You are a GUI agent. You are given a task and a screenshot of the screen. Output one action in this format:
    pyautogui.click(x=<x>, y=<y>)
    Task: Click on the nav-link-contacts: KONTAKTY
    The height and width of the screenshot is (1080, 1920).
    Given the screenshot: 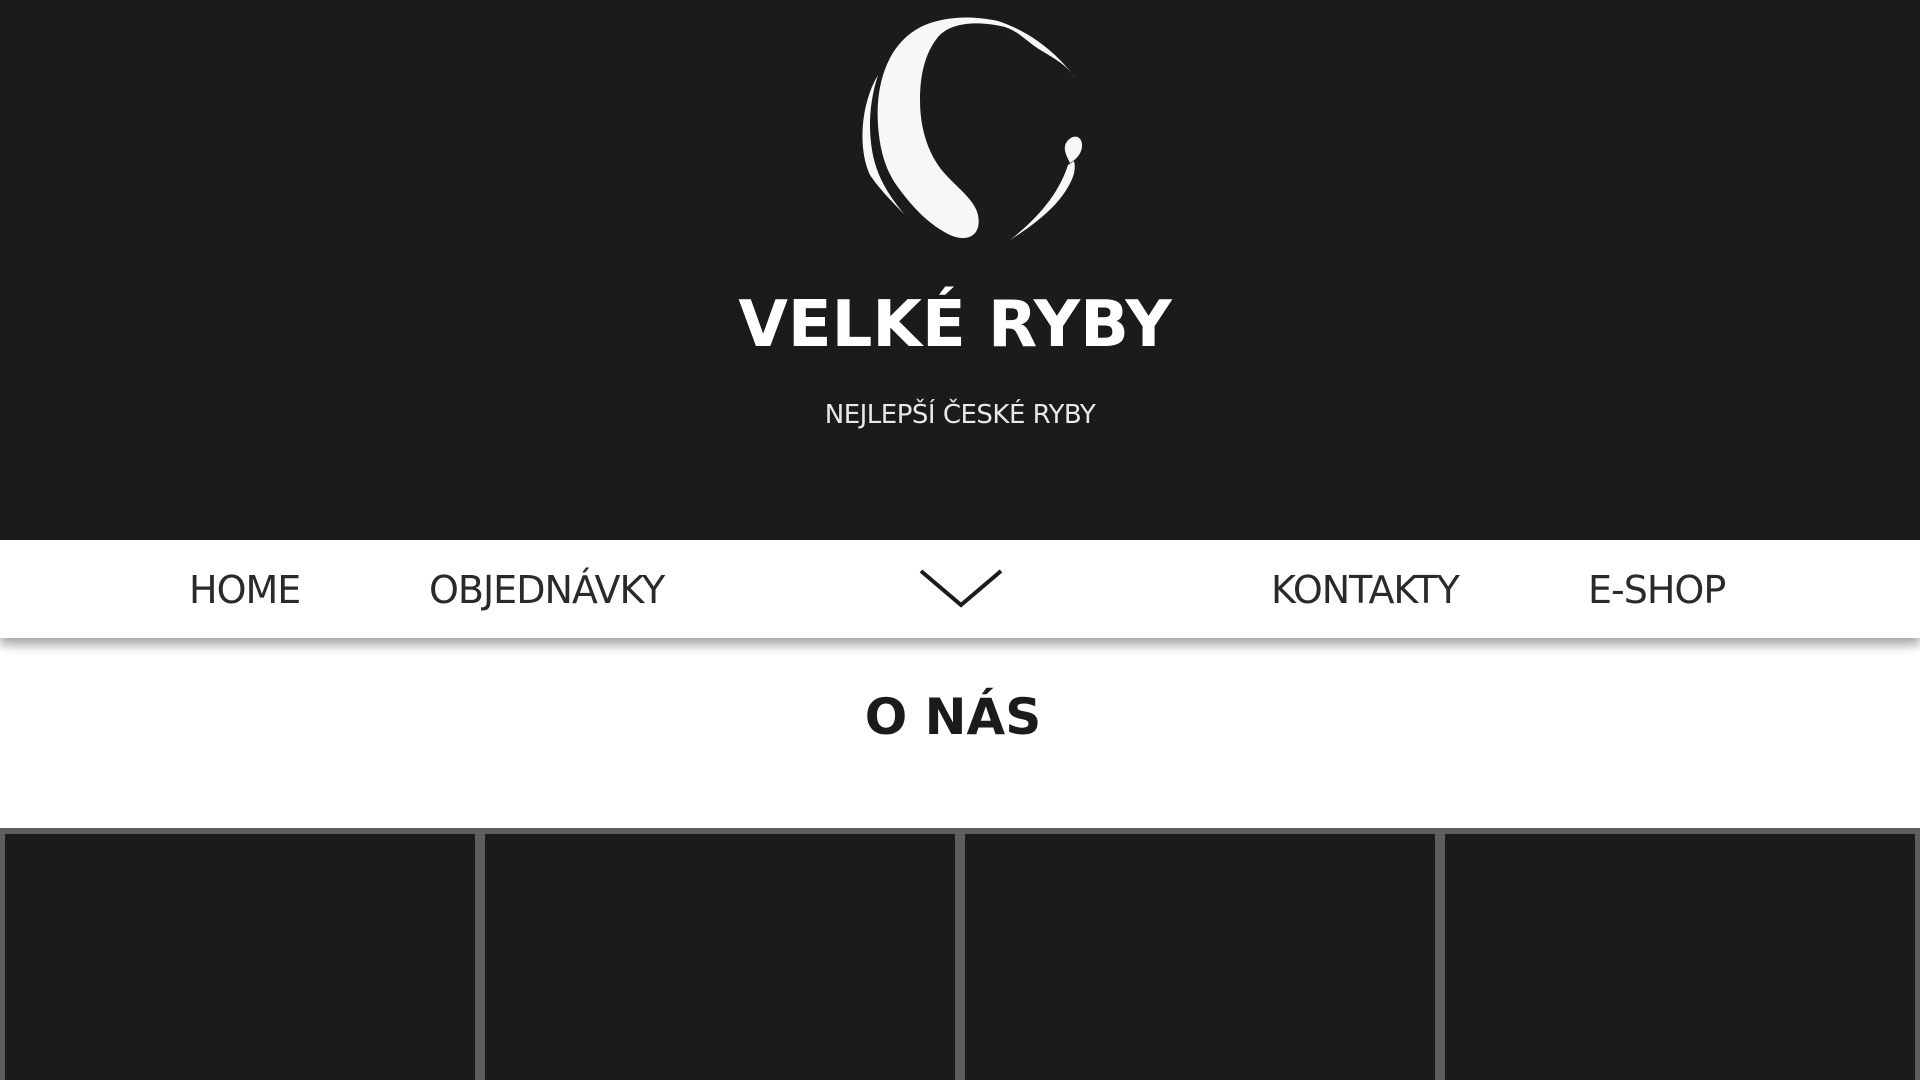 What is the action you would take?
    pyautogui.click(x=1365, y=590)
    